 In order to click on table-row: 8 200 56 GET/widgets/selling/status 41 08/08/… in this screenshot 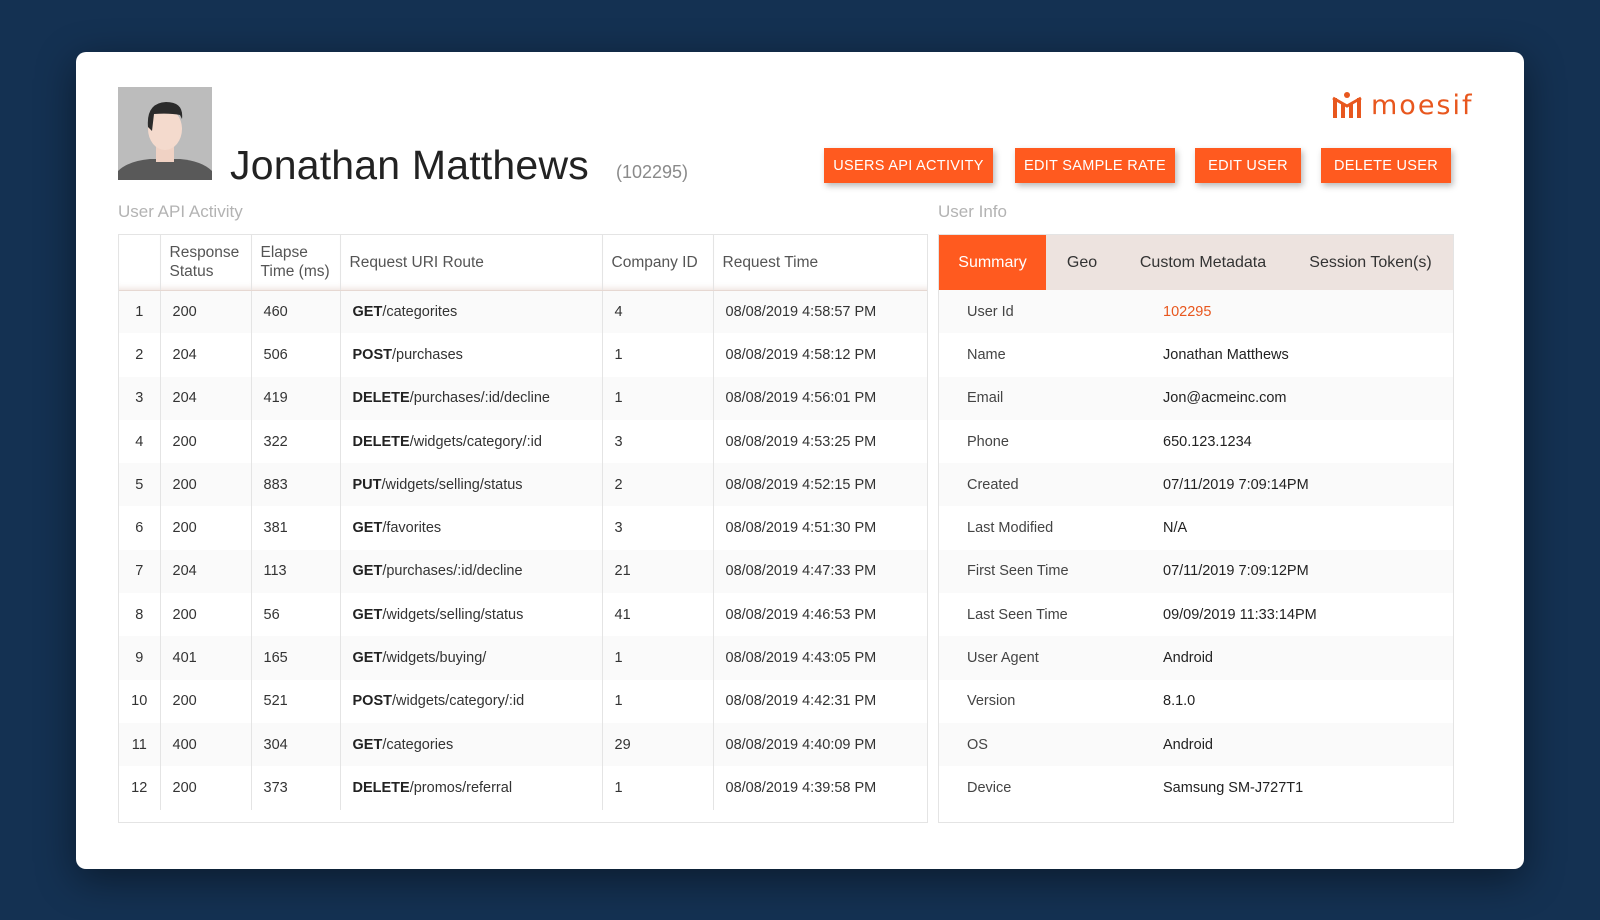, I will do `click(523, 615)`.